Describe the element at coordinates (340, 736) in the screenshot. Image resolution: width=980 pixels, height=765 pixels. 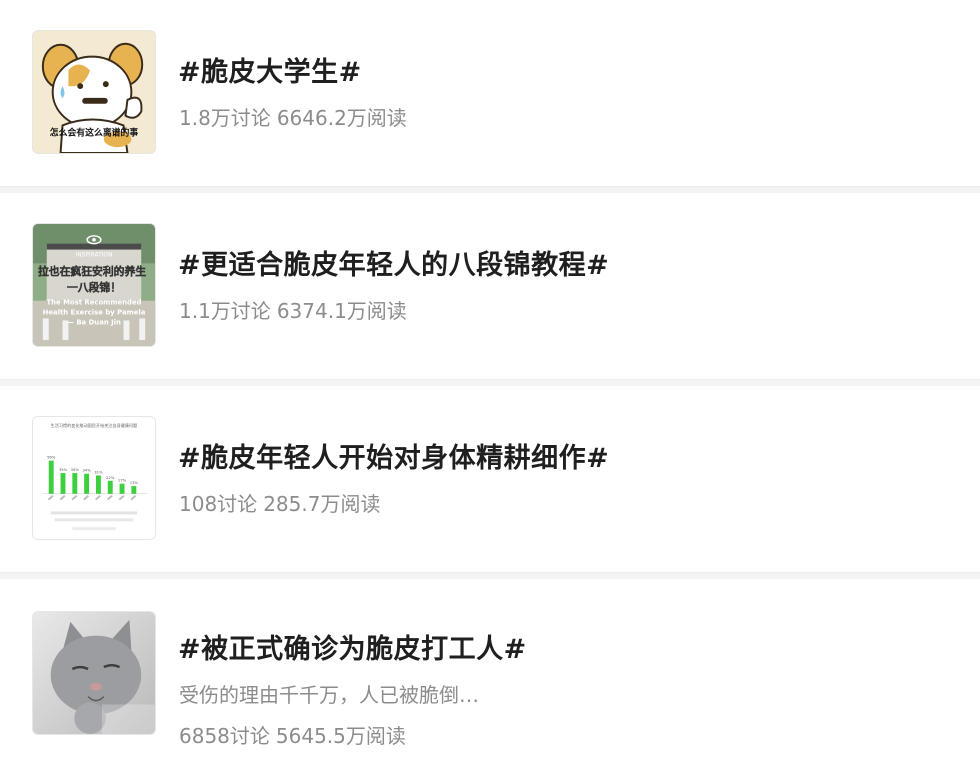
I see `read-count: 5645.5万阅读` at that location.